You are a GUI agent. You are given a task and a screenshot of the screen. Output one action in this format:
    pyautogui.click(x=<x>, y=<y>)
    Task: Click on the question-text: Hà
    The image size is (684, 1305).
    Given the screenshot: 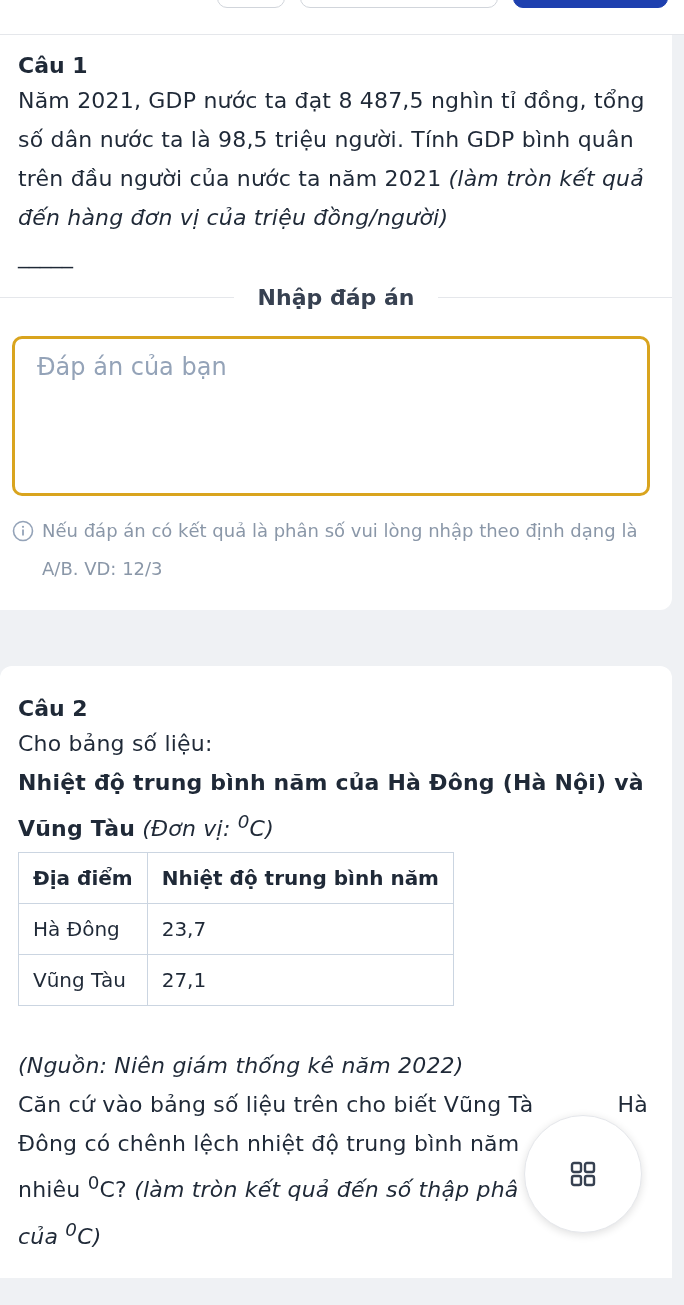 What is the action you would take?
    pyautogui.click(x=632, y=1105)
    